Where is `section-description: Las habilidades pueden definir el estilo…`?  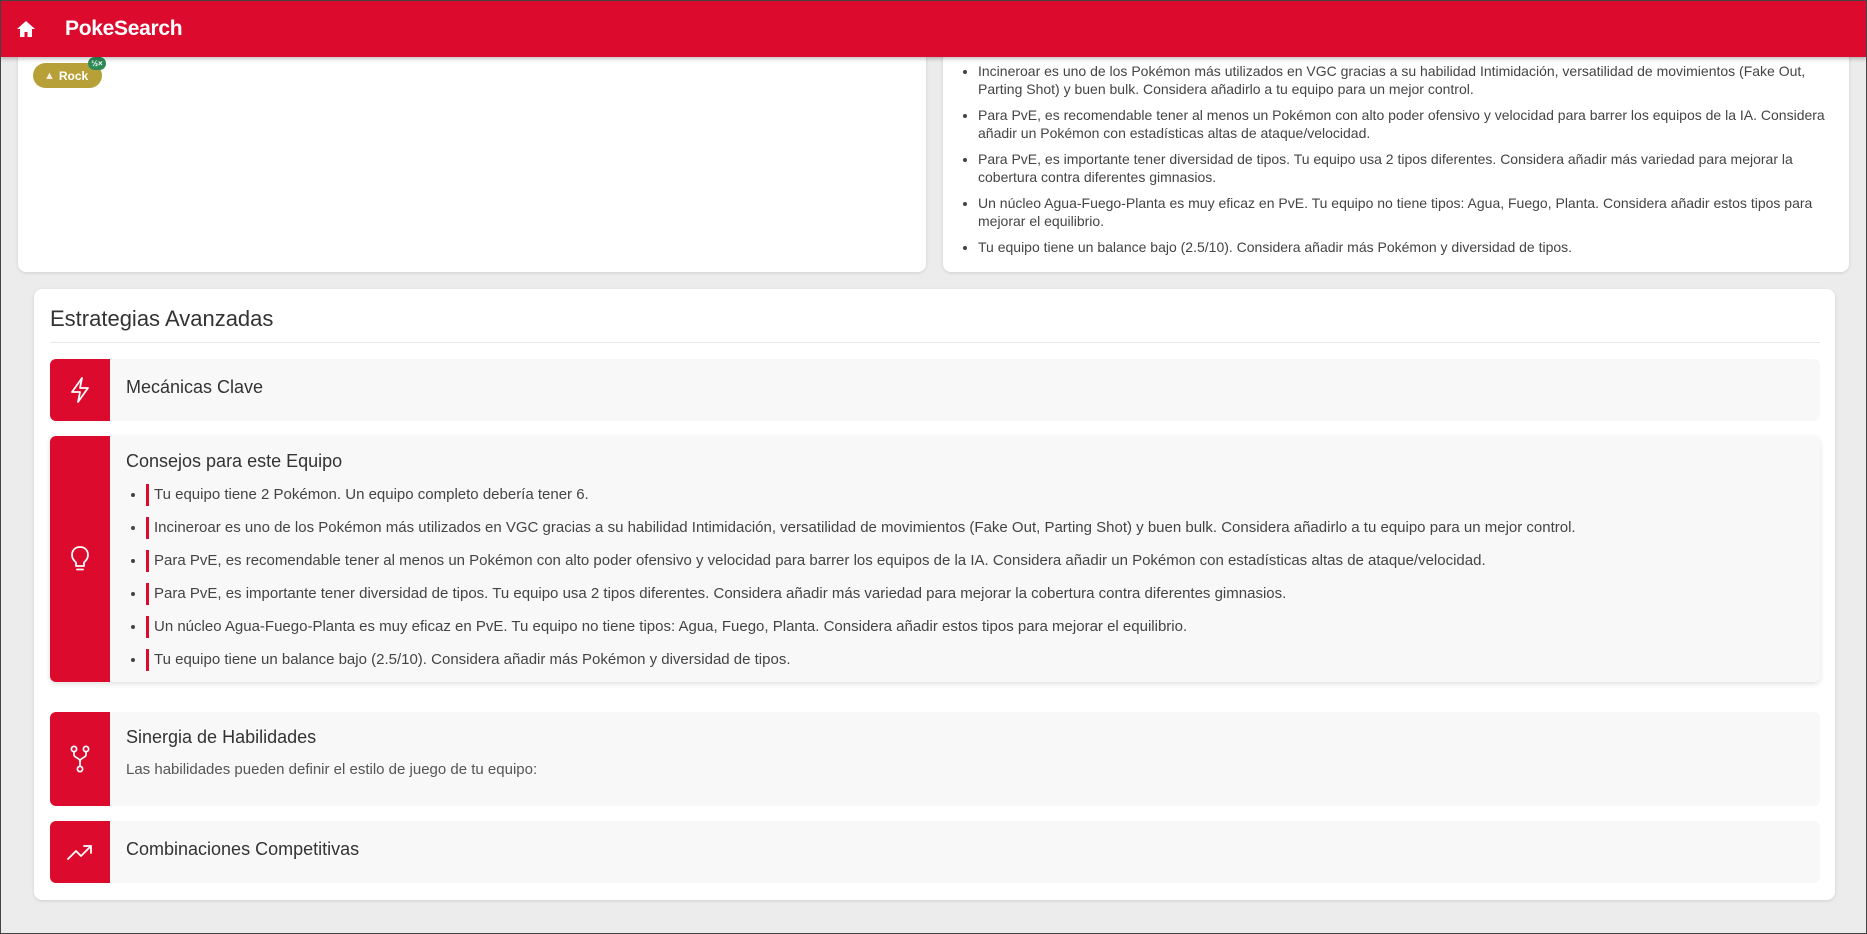
section-description: Las habilidades pueden definir el estilo… is located at coordinates (332, 769).